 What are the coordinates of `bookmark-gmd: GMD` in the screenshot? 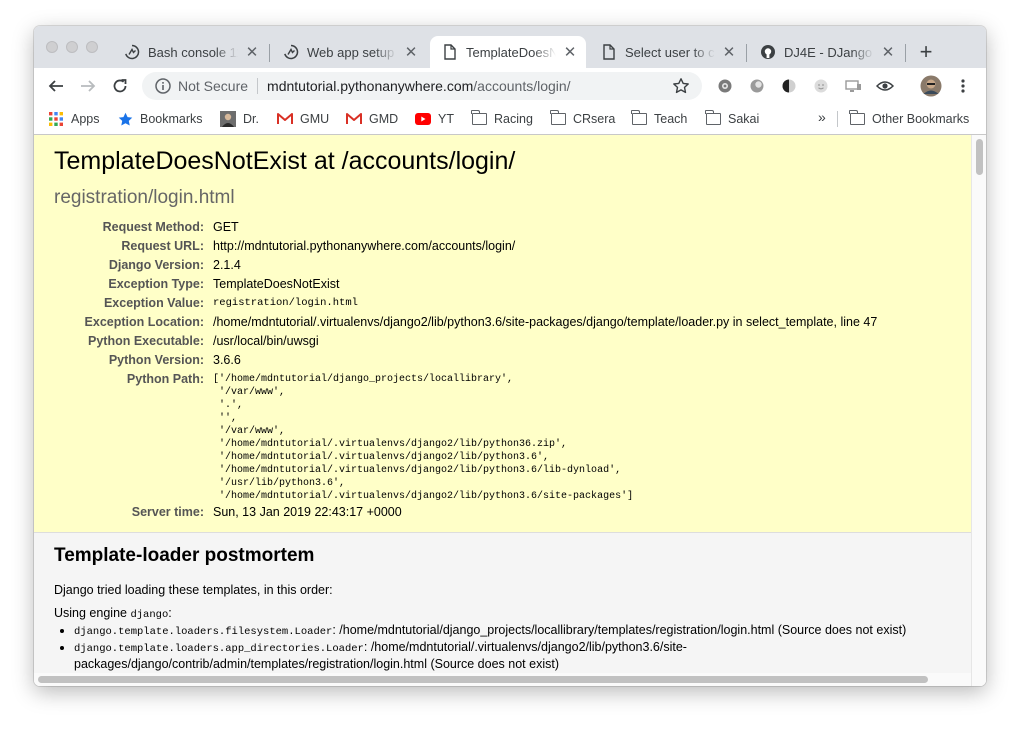 It's located at (372, 119).